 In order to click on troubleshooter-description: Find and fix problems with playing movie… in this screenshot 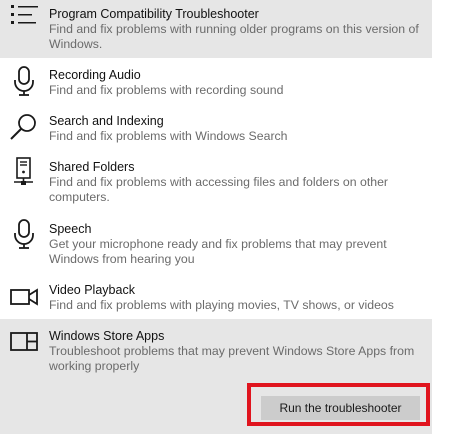, I will do `click(221, 305)`.